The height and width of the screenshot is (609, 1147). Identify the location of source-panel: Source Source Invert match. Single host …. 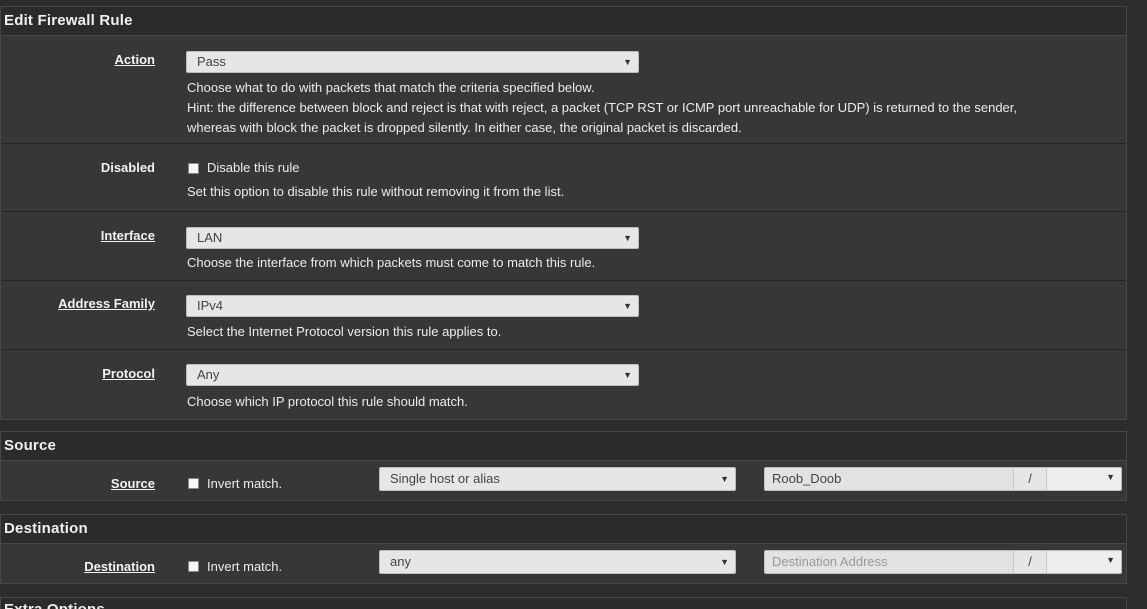
(563, 466).